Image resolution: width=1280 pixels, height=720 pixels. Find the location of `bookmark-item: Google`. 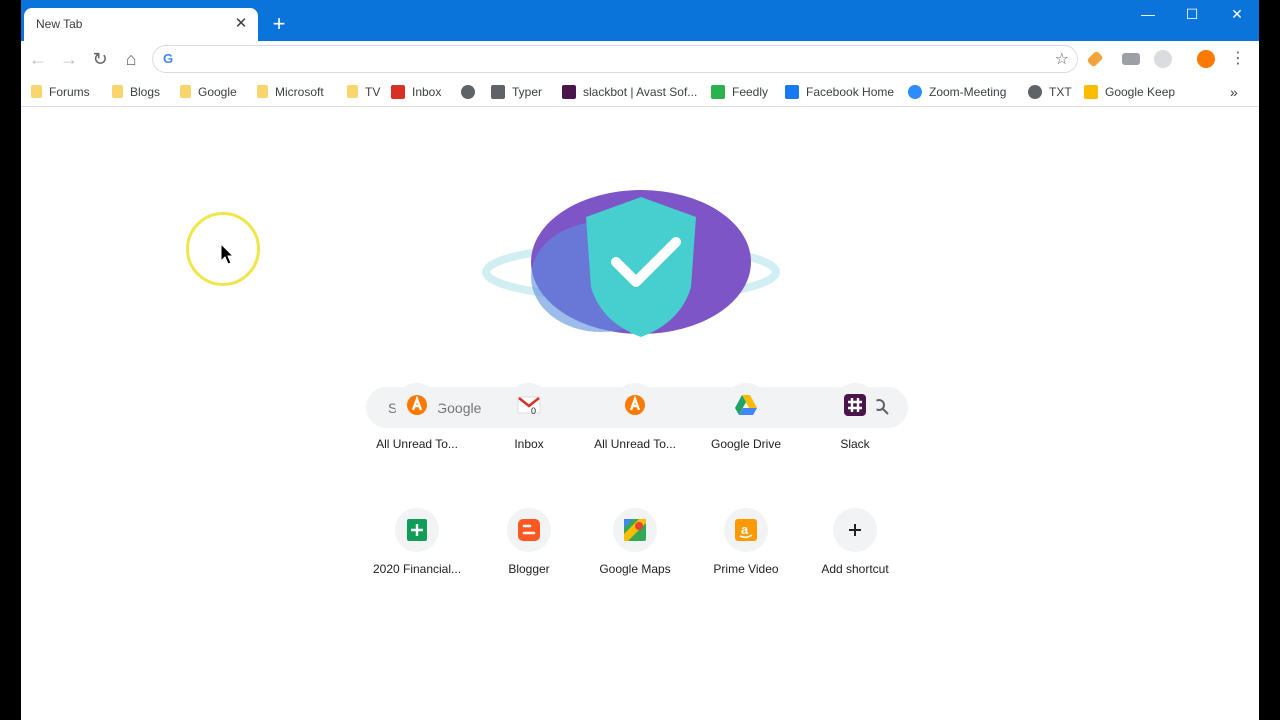

bookmark-item: Google is located at coordinates (208, 91).